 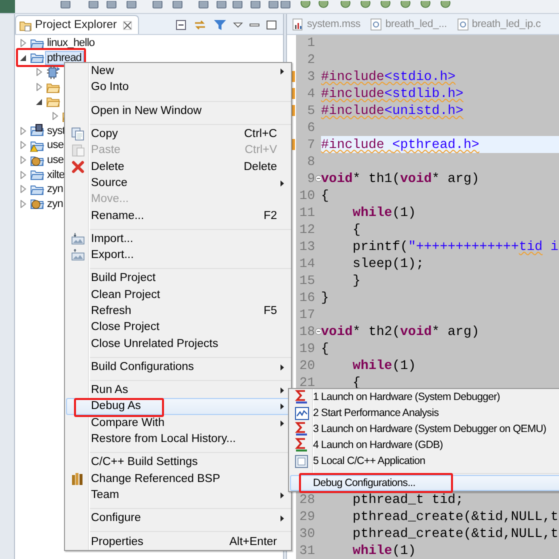 I want to click on menu-item: Close Project, so click(x=178, y=327).